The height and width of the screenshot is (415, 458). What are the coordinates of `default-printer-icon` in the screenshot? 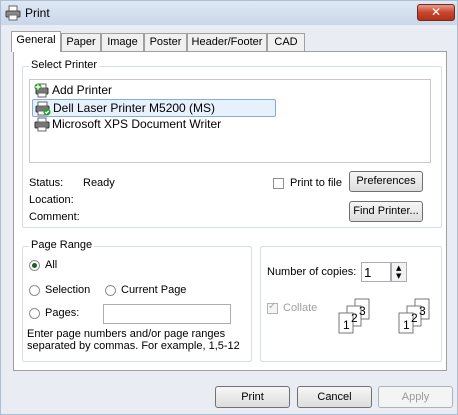 It's located at (43, 108).